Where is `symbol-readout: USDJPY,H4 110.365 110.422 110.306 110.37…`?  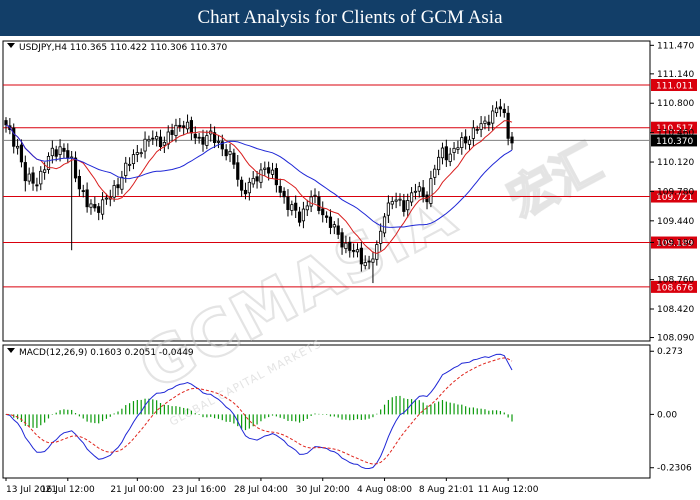 symbol-readout: USDJPY,H4 110.365 110.422 110.306 110.37… is located at coordinates (123, 48).